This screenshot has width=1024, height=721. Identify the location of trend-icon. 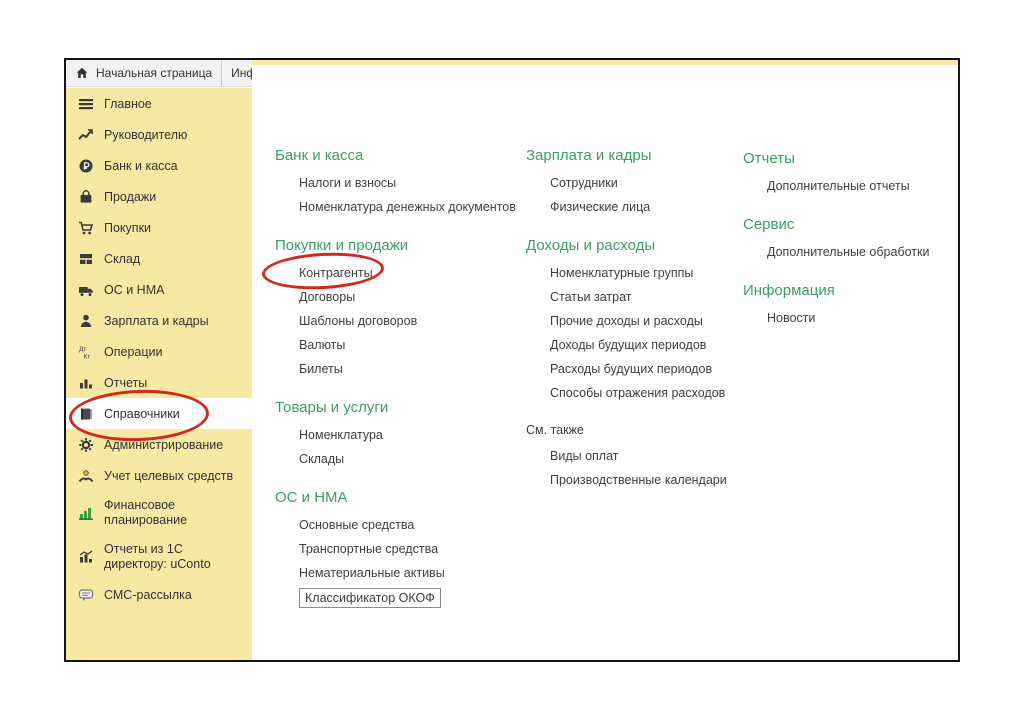
(86, 135).